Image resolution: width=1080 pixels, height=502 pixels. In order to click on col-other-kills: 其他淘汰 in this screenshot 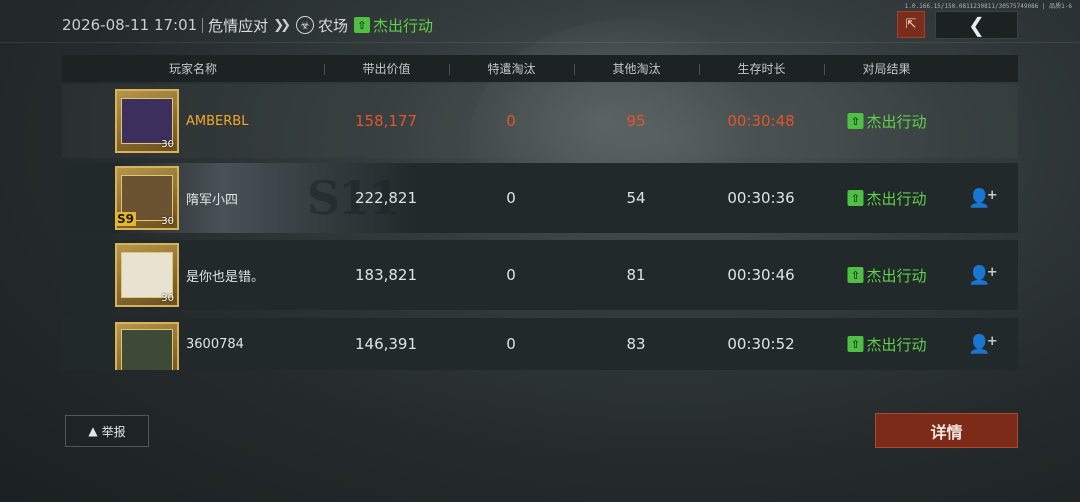, I will do `click(636, 68)`.